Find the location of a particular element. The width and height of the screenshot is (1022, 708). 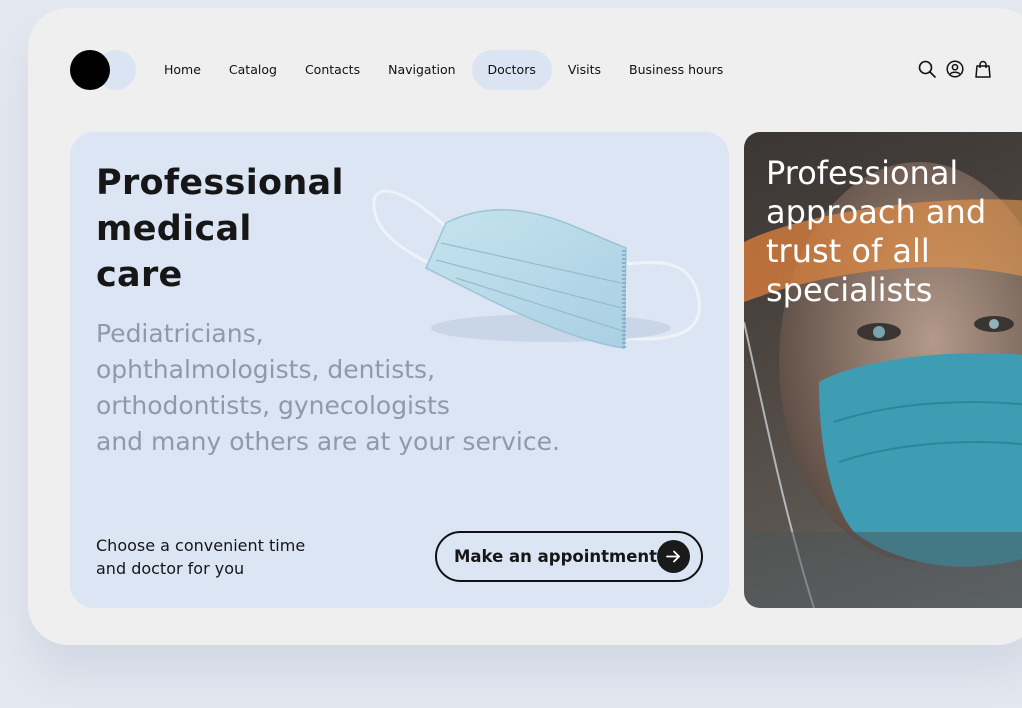

bag-icon is located at coordinates (983, 69).